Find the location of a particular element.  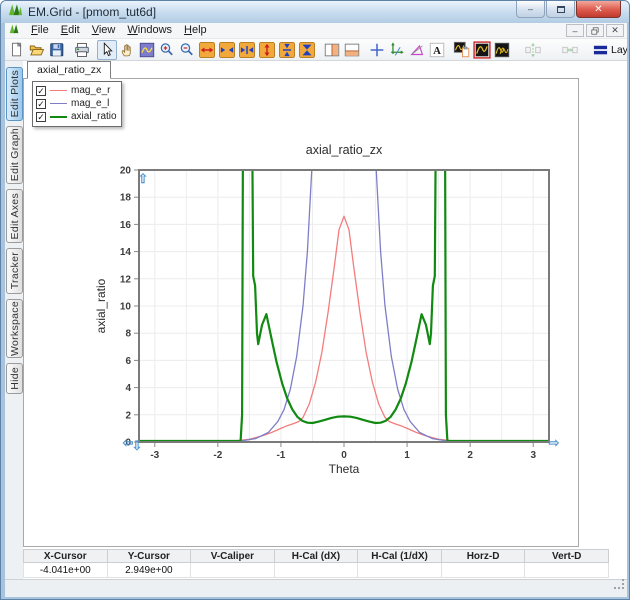

select-button is located at coordinates (107, 49).